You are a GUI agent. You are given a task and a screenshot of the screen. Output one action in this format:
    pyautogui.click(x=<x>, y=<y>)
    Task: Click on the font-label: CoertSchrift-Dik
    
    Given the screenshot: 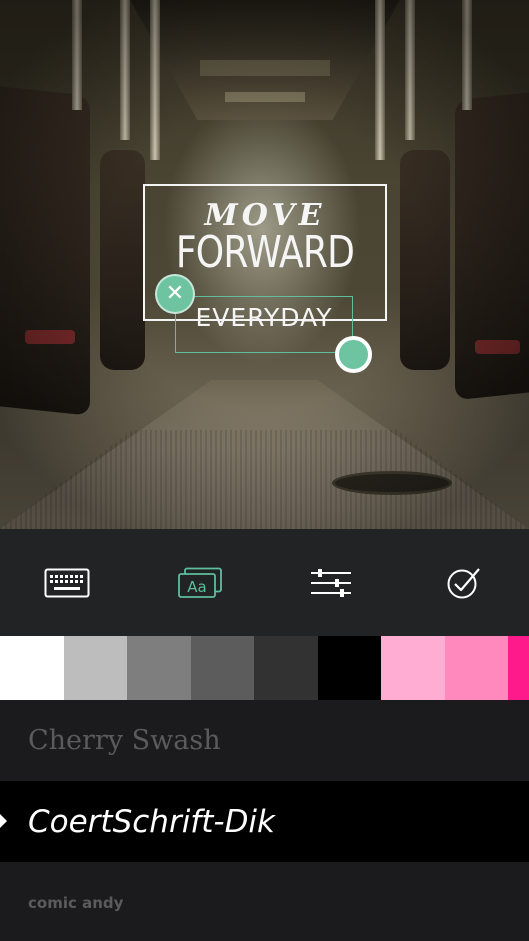 What is the action you would take?
    pyautogui.click(x=152, y=821)
    